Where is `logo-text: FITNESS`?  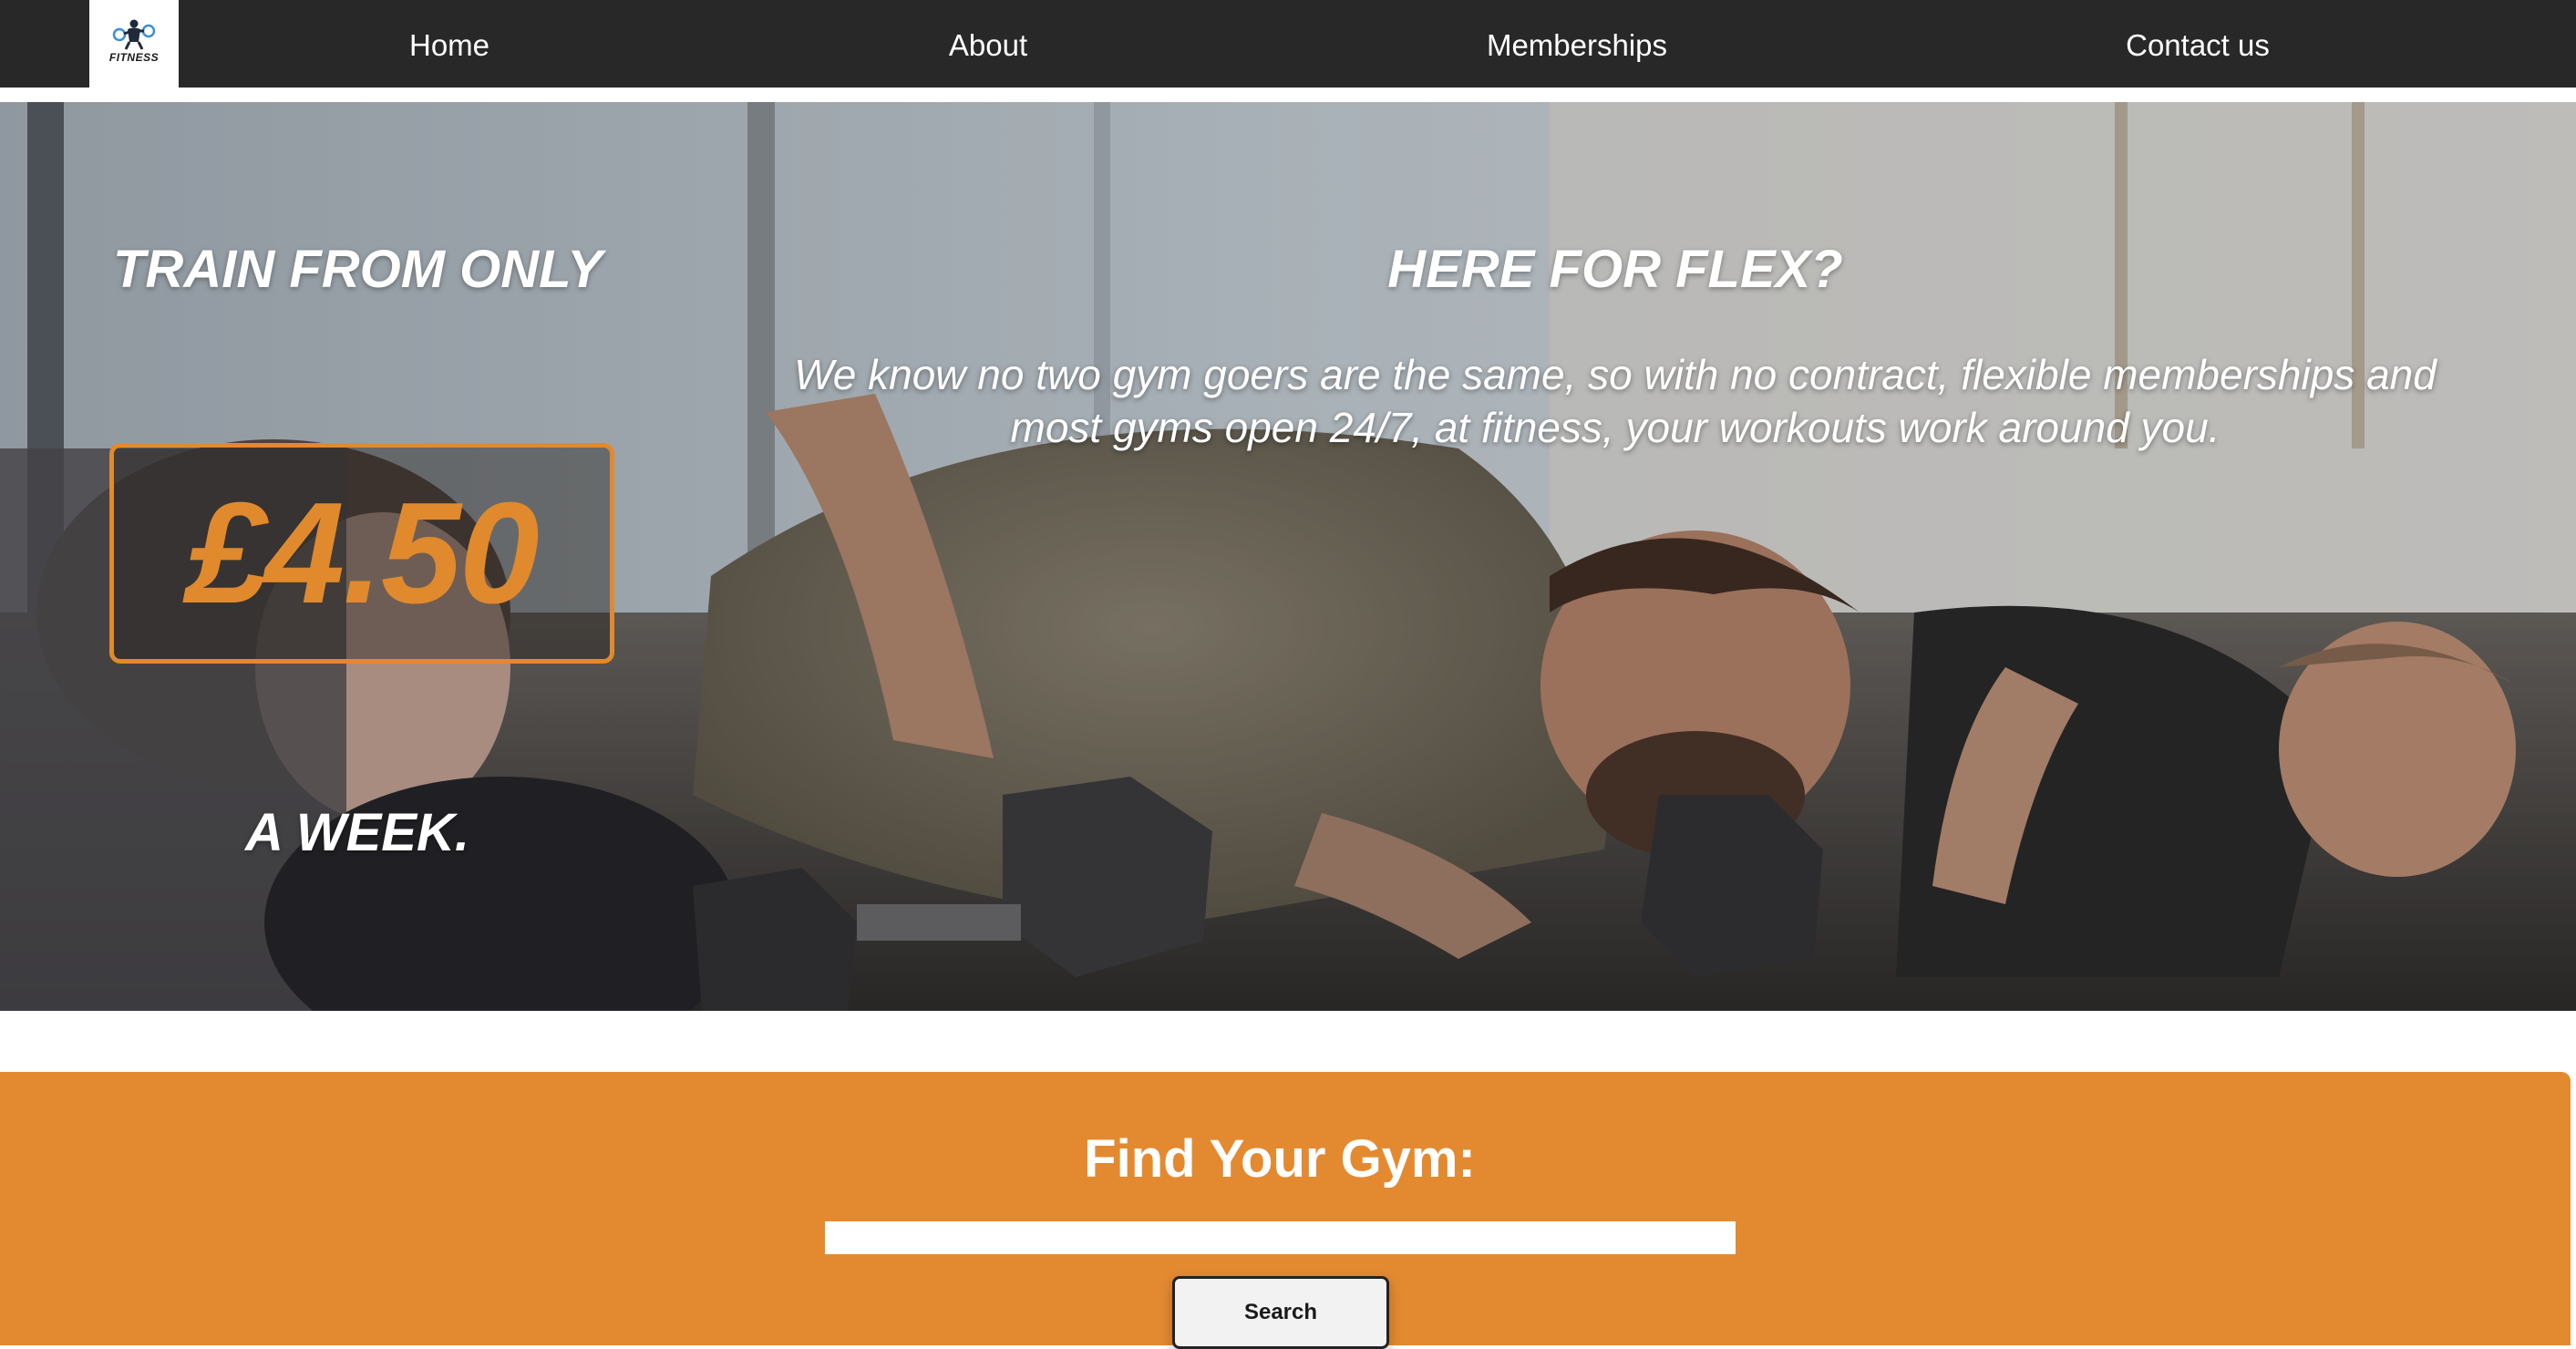
logo-text: FITNESS is located at coordinates (134, 57).